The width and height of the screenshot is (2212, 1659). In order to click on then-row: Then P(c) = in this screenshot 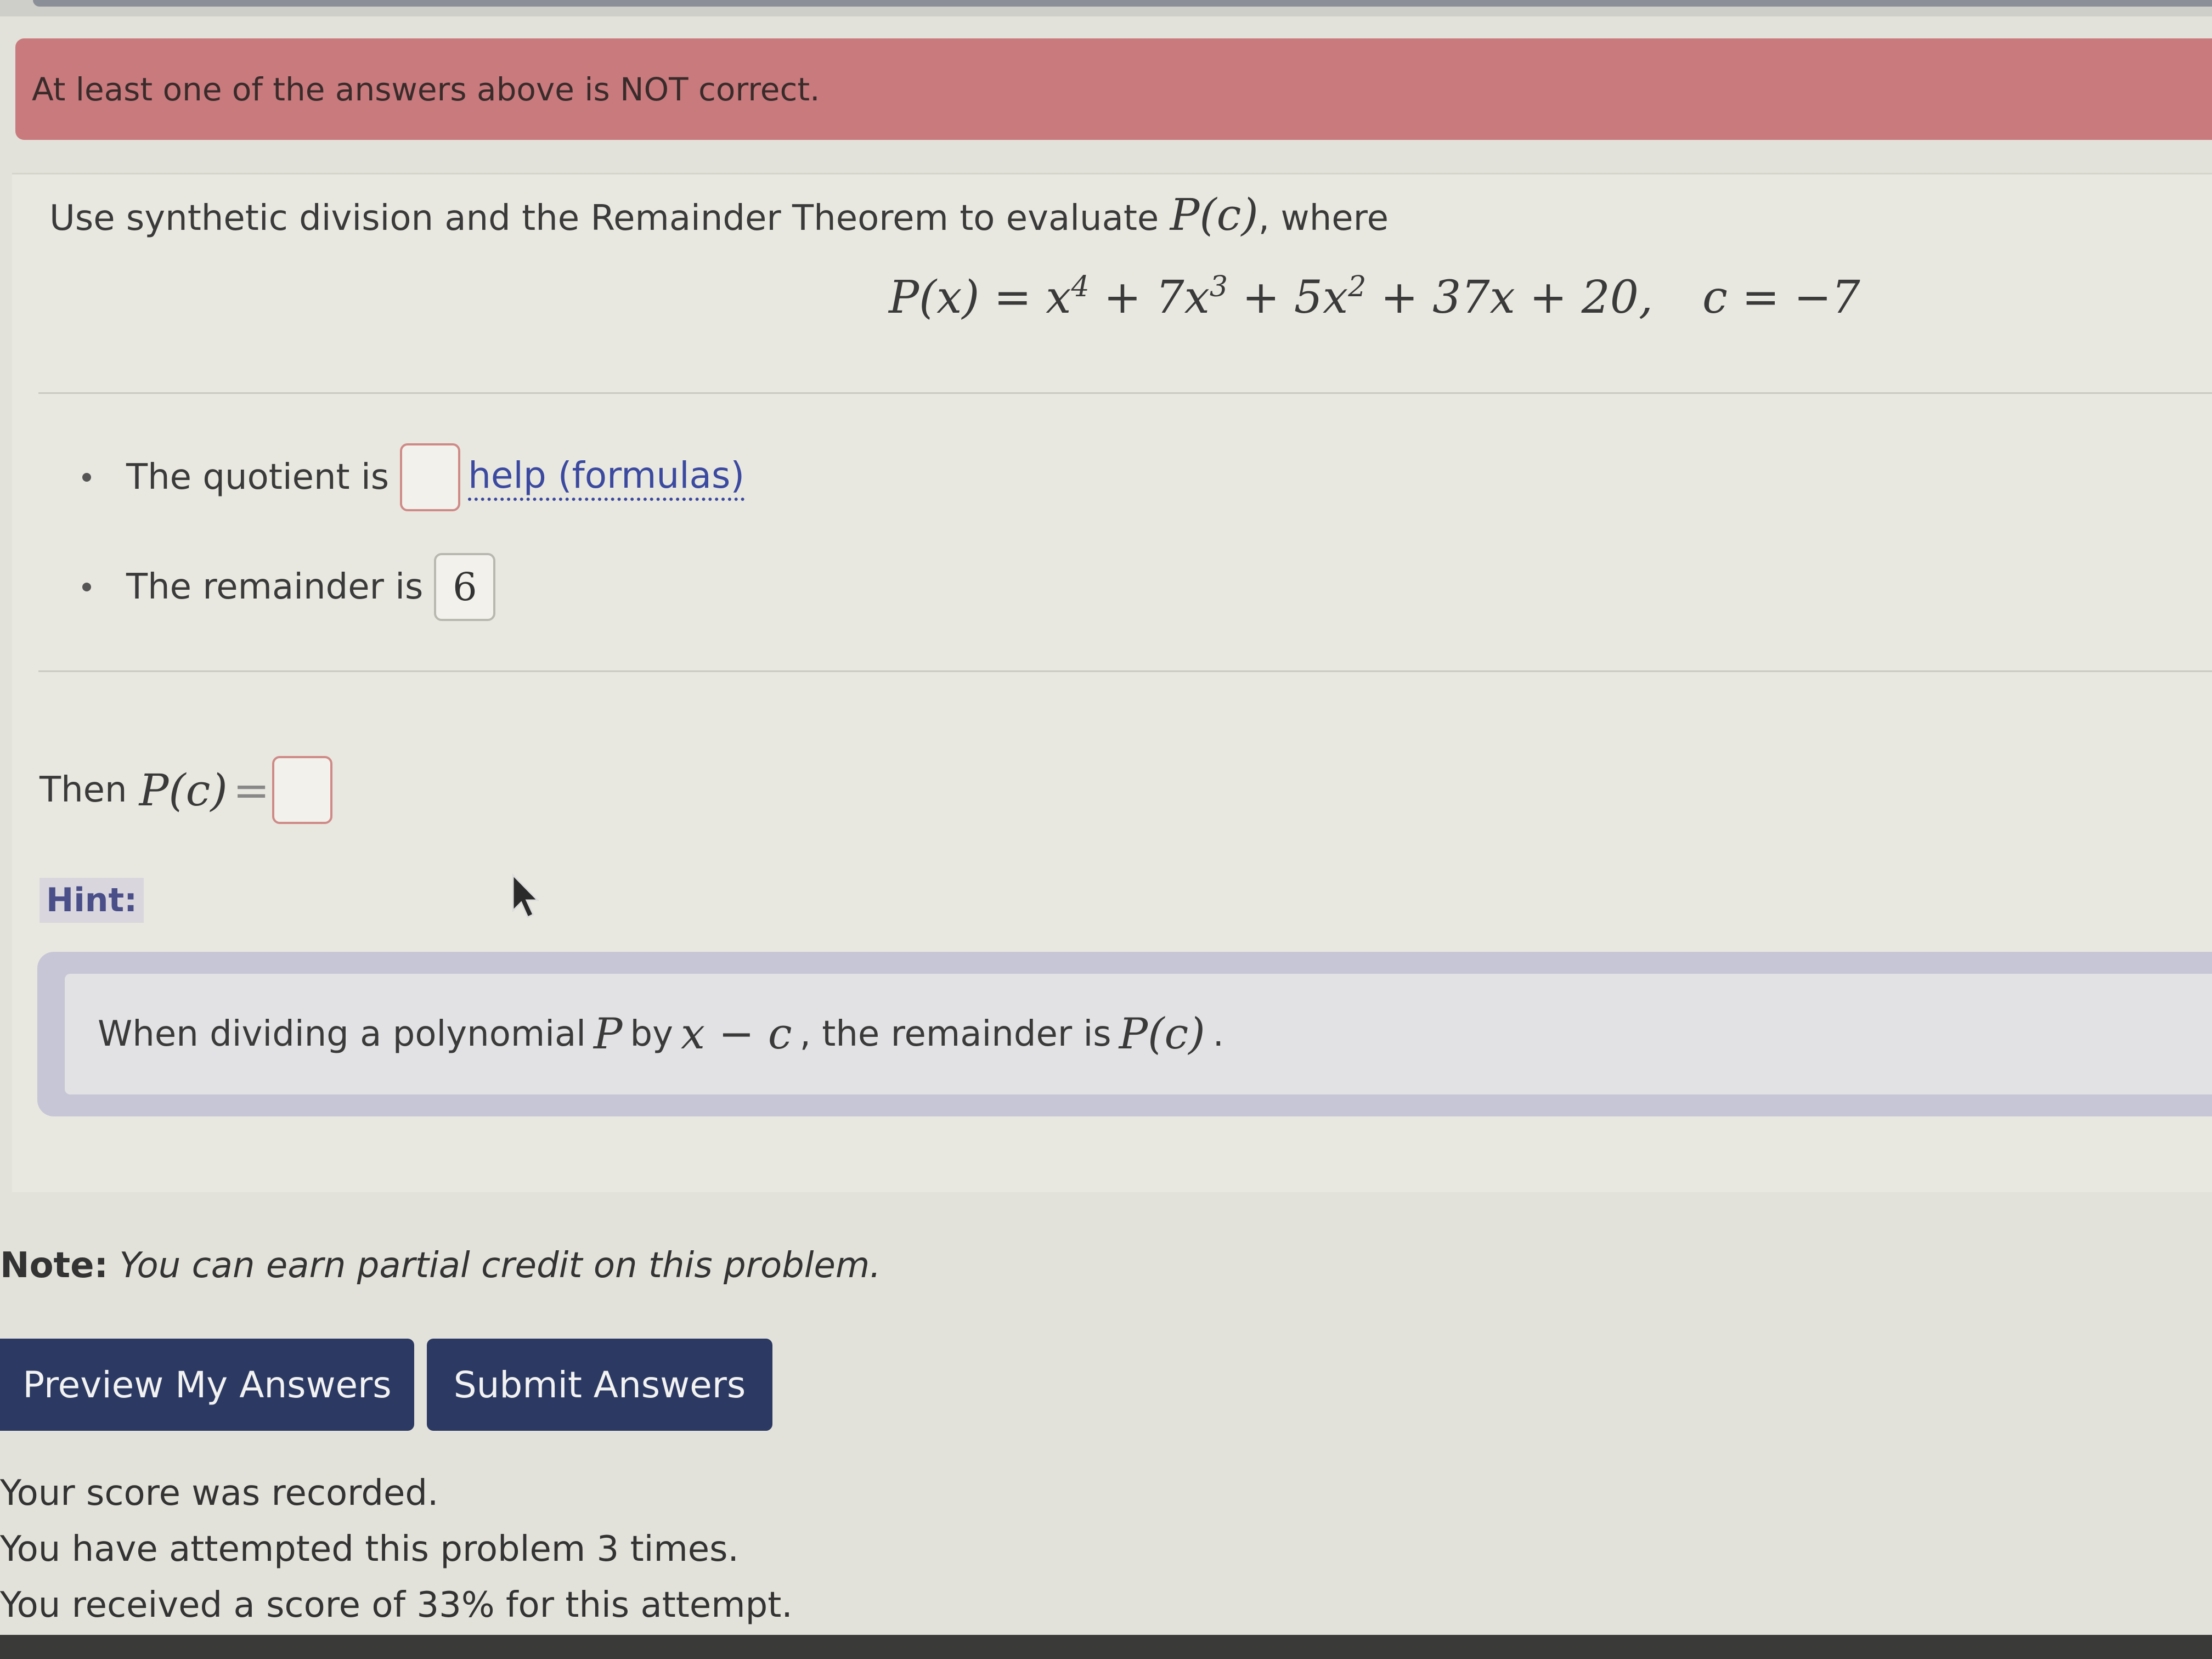, I will do `click(186, 790)`.